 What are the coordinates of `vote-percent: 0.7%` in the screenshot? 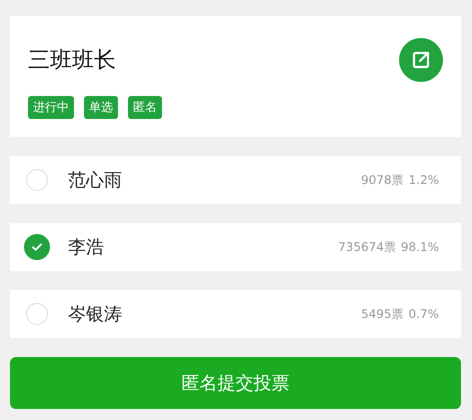 It's located at (423, 314).